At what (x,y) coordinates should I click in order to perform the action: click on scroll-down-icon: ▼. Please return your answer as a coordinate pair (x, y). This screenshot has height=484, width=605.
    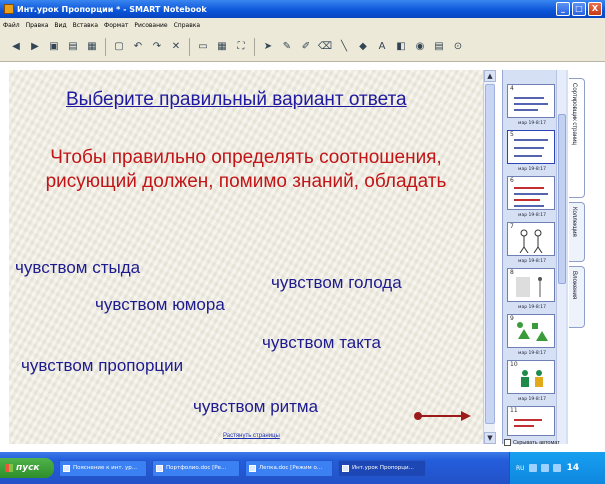
    Looking at the image, I should click on (490, 438).